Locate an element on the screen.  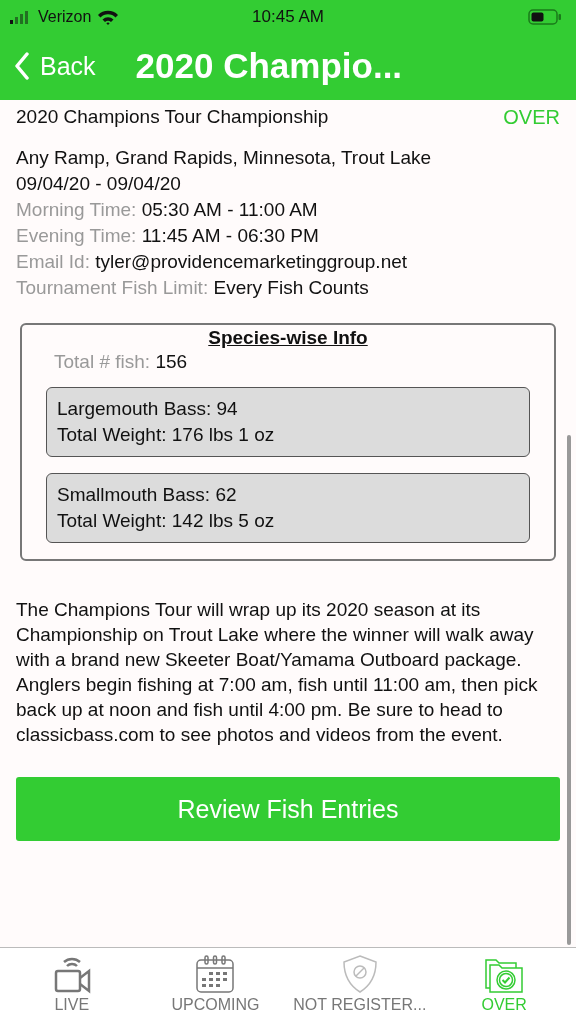
wifi-icon is located at coordinates (108, 17).